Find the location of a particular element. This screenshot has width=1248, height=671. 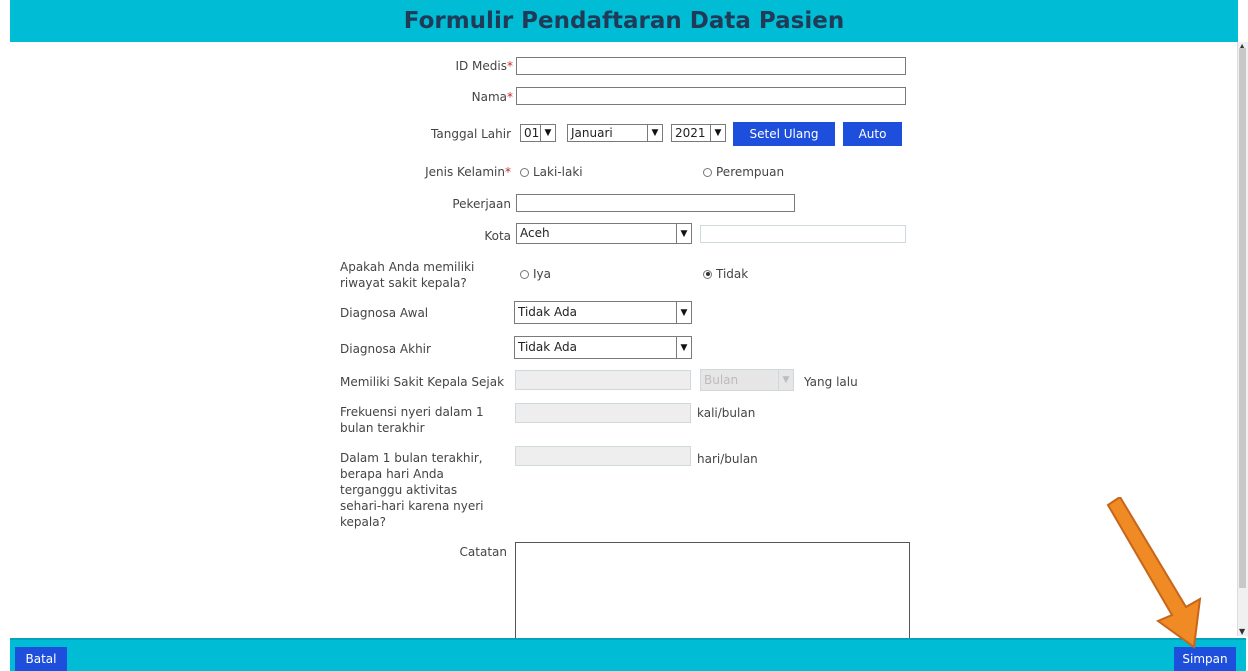

radio-laki-laki: Laki-laki is located at coordinates (551, 172).